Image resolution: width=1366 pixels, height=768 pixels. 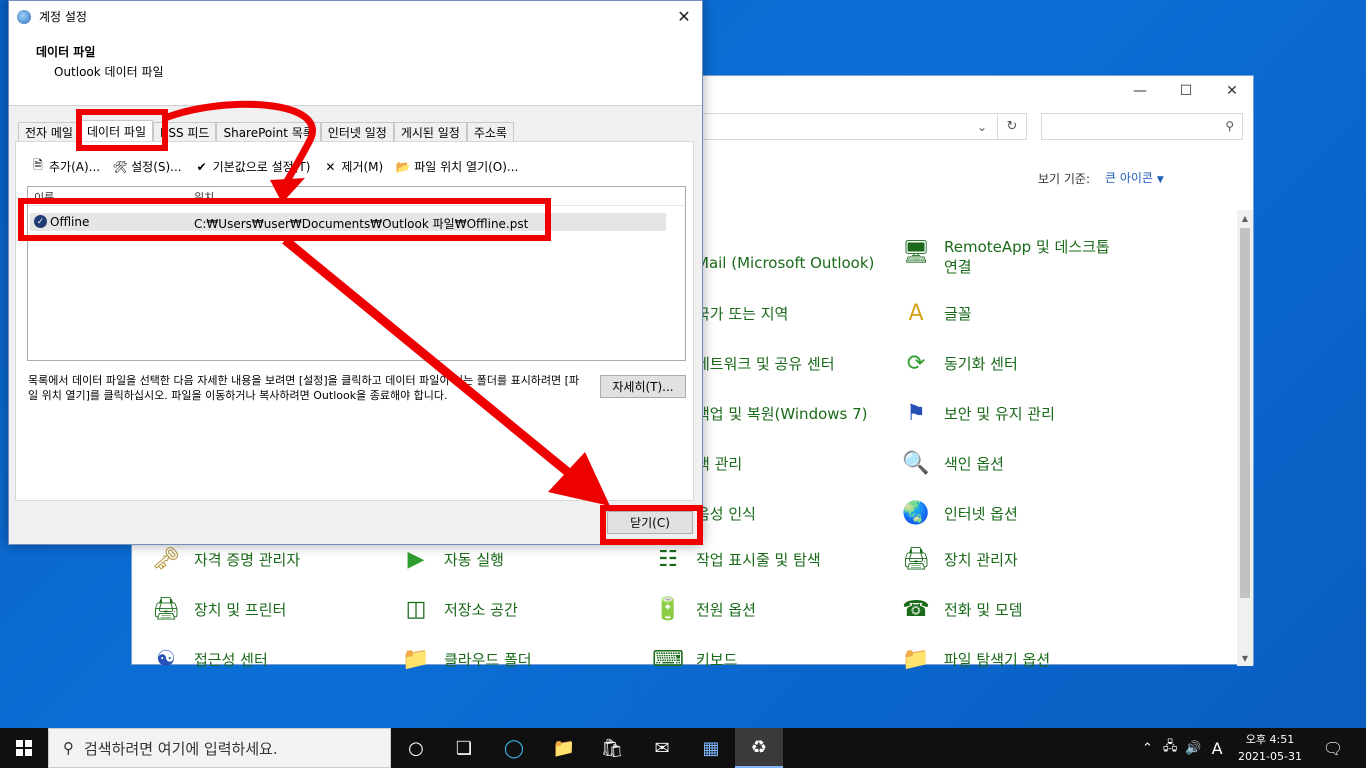 I want to click on system-tray: ⌃ 🖧 🔊 A, so click(x=1182, y=748).